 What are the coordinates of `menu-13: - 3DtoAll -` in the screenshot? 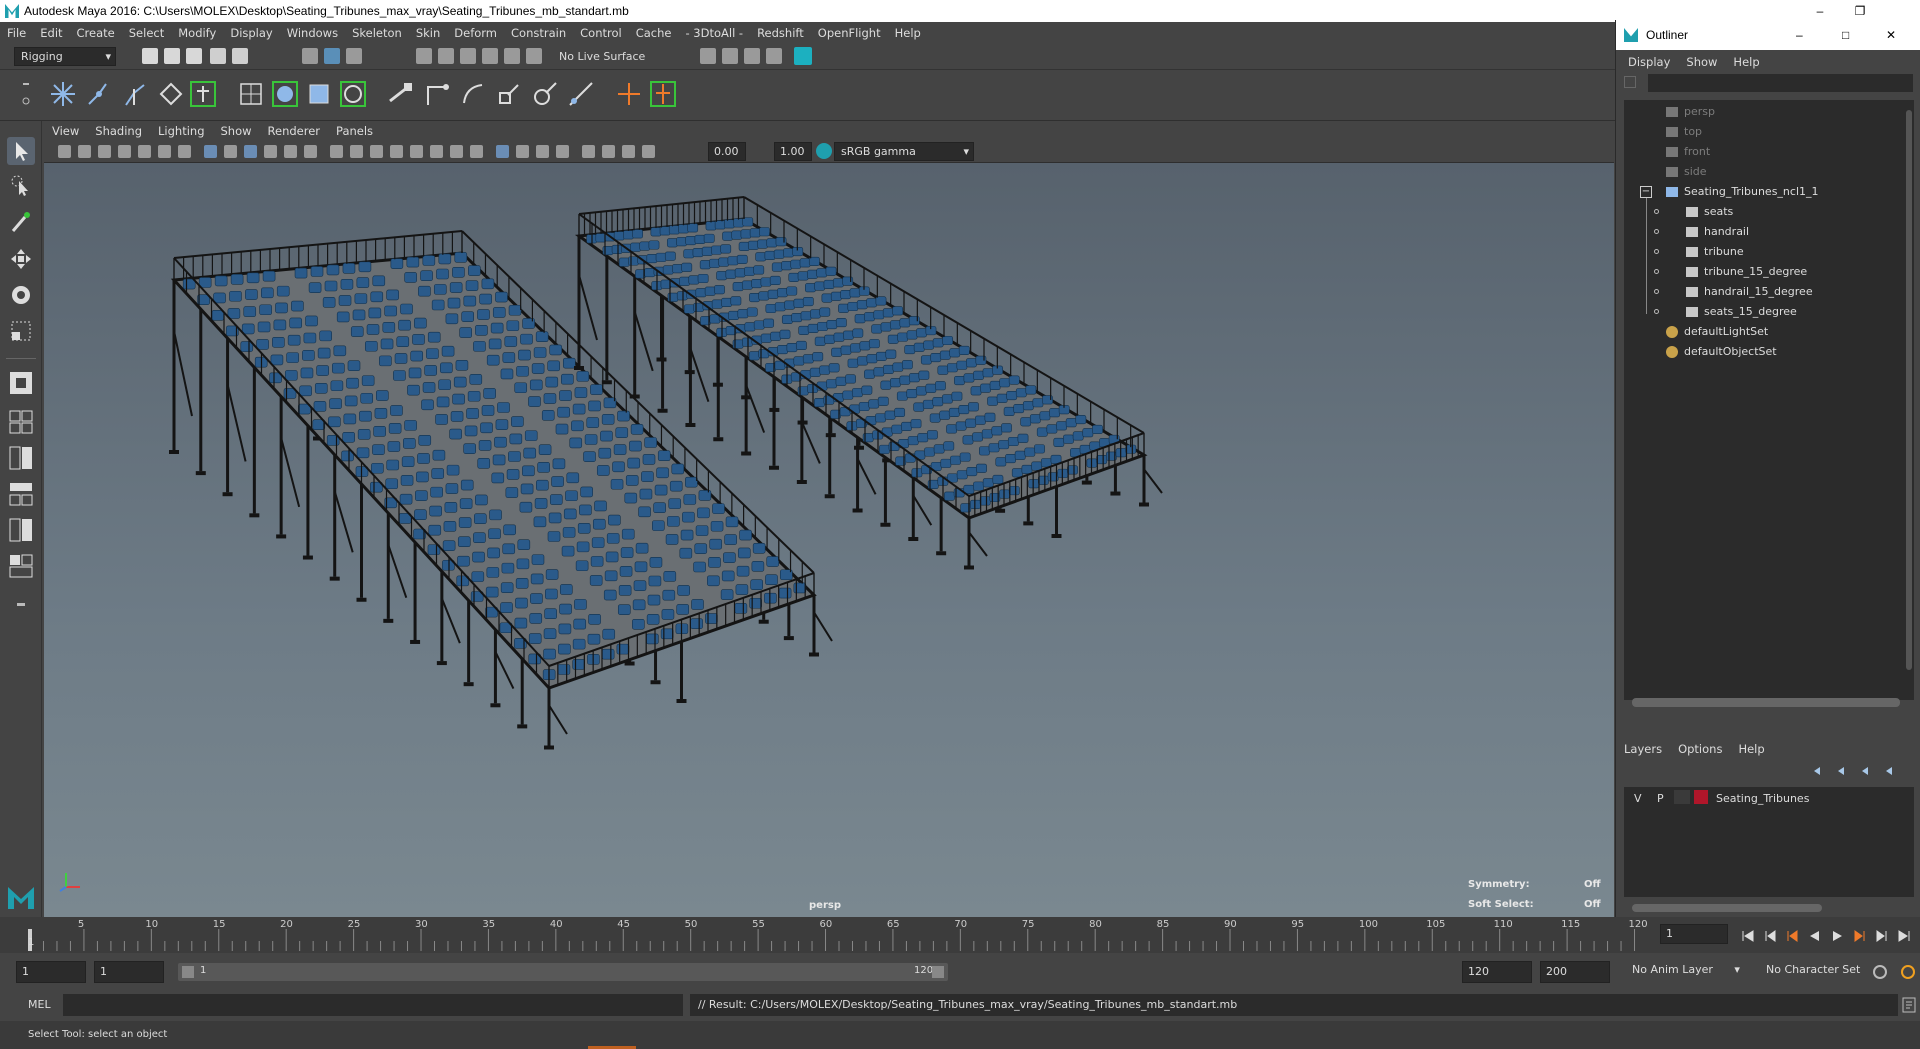 It's located at (714, 33).